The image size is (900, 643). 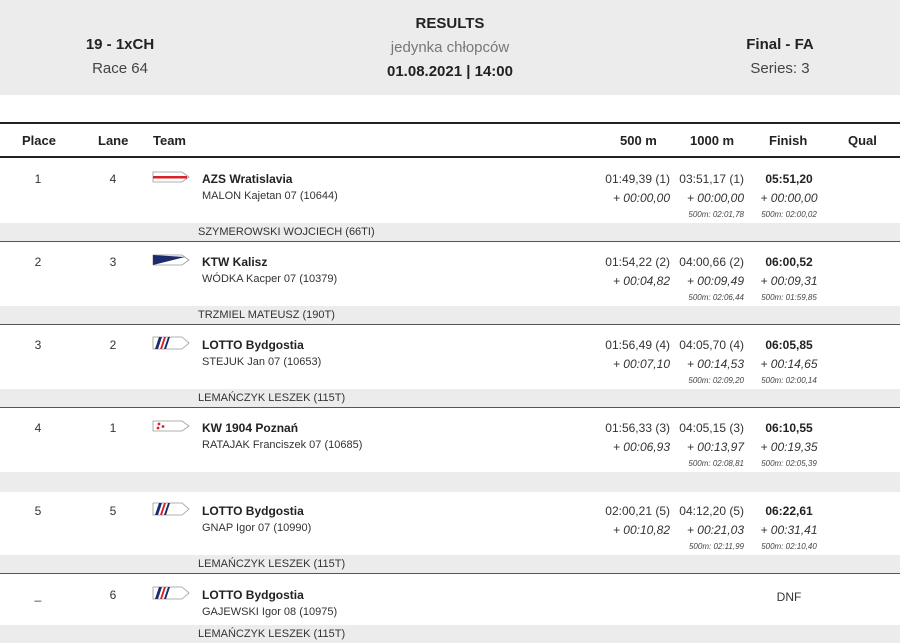 I want to click on split-500m-diff: + 00:07,10, so click(x=641, y=364).